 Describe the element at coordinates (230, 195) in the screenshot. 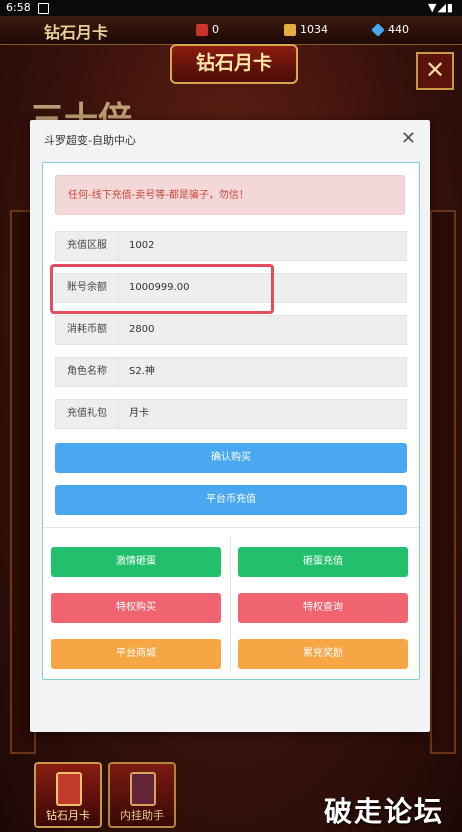

I see `warning-alert: 任何-线下充值-卖号等-都是骗子，勿信！` at that location.